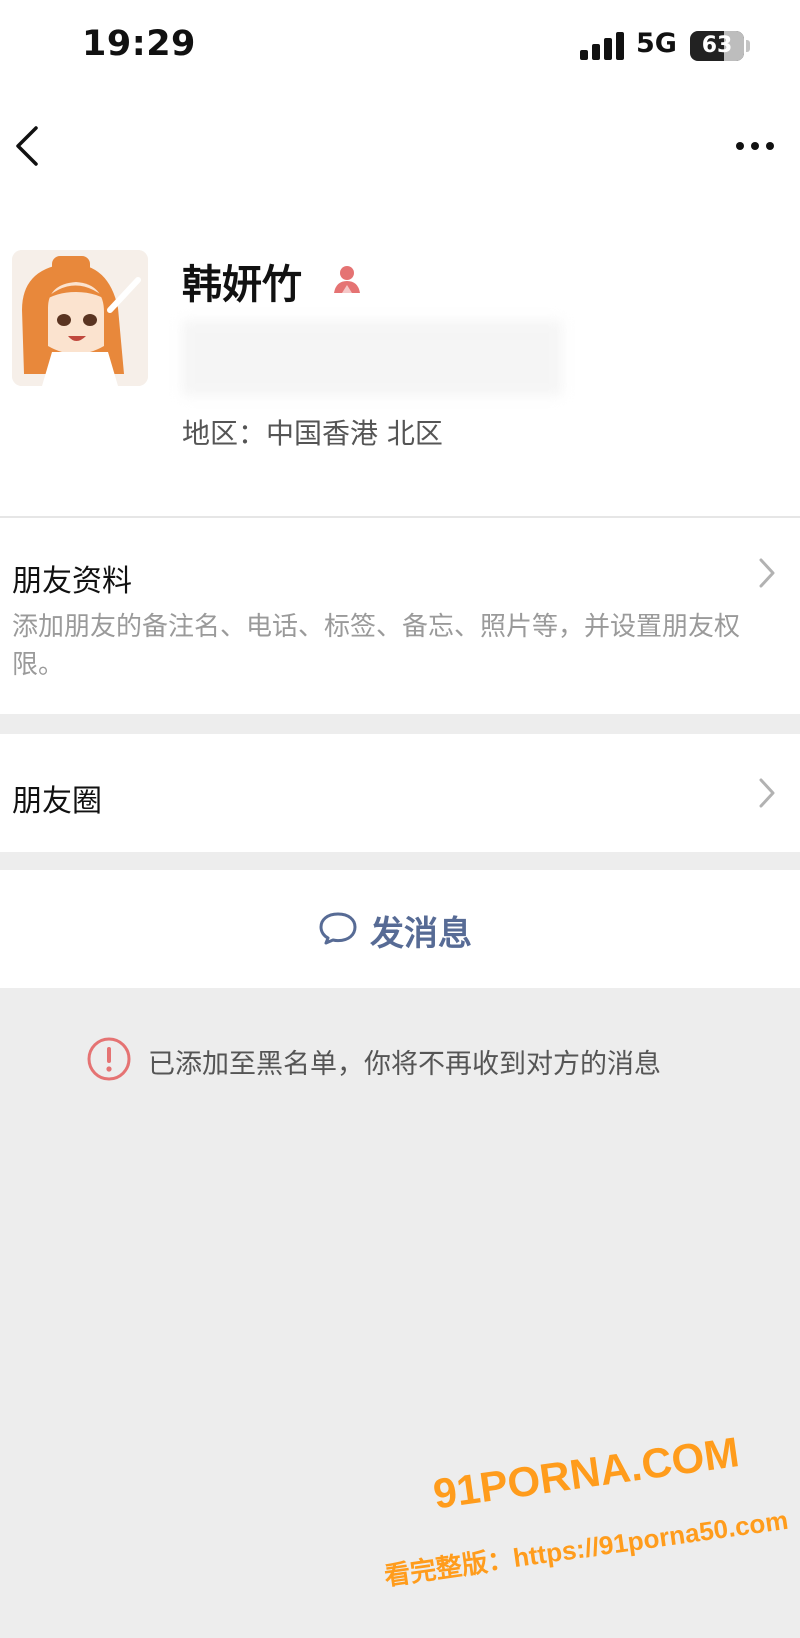 The image size is (800, 1638). I want to click on friend-info-cell: 朋友资料 添加朋友的备注名、电话、标签、备忘、照片等，并设置朋友权限。, so click(400, 616).